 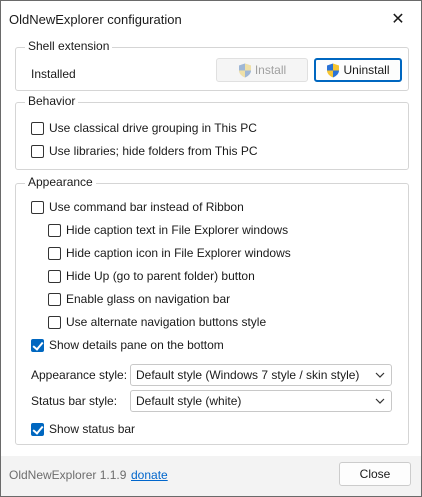 I want to click on checkbox-show-status-bar: Show status bar, so click(x=83, y=429).